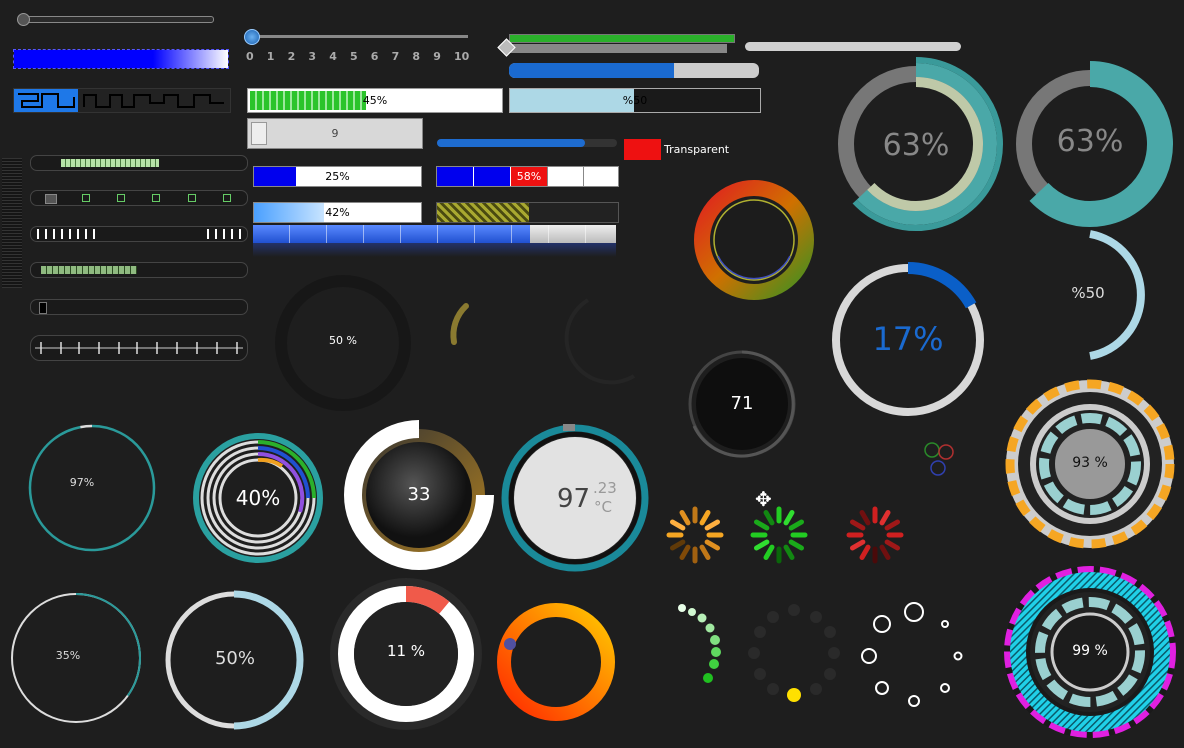 This screenshot has width=1184, height=748. What do you see at coordinates (634, 70) in the screenshot?
I see `blue-gray-progress` at bounding box center [634, 70].